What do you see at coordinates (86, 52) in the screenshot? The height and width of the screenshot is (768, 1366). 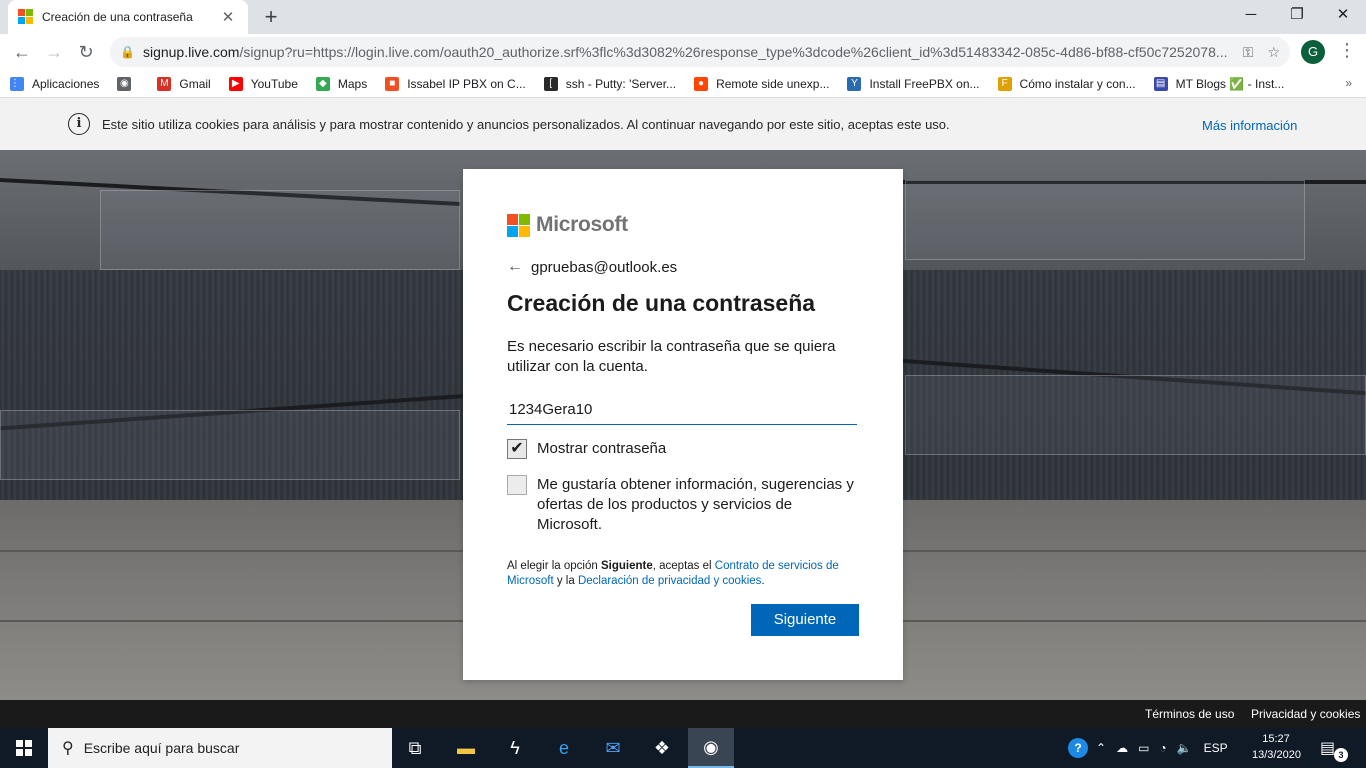 I see `reload-icon: ↻` at bounding box center [86, 52].